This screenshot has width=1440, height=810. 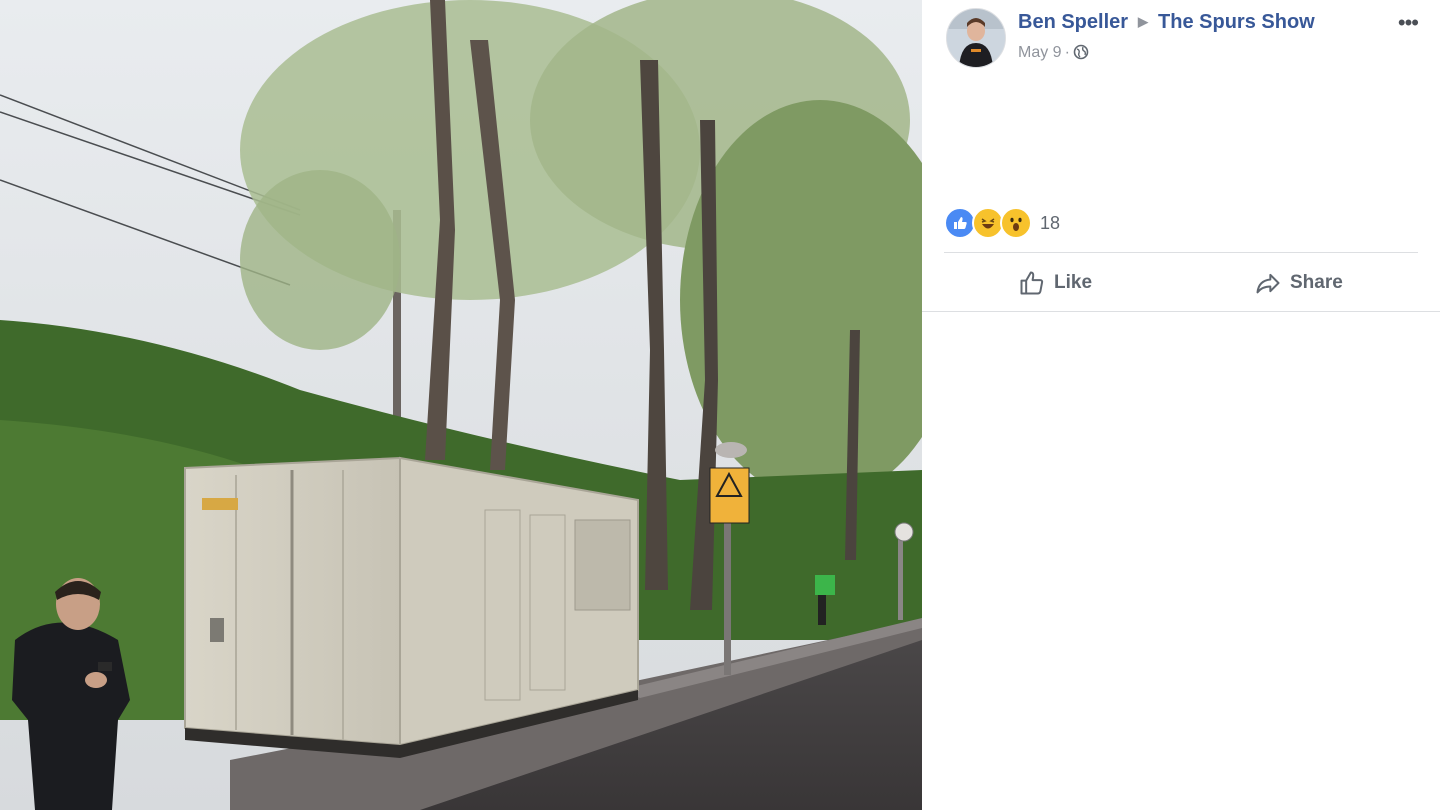 What do you see at coordinates (1032, 283) in the screenshot?
I see `thumbs-up-icon` at bounding box center [1032, 283].